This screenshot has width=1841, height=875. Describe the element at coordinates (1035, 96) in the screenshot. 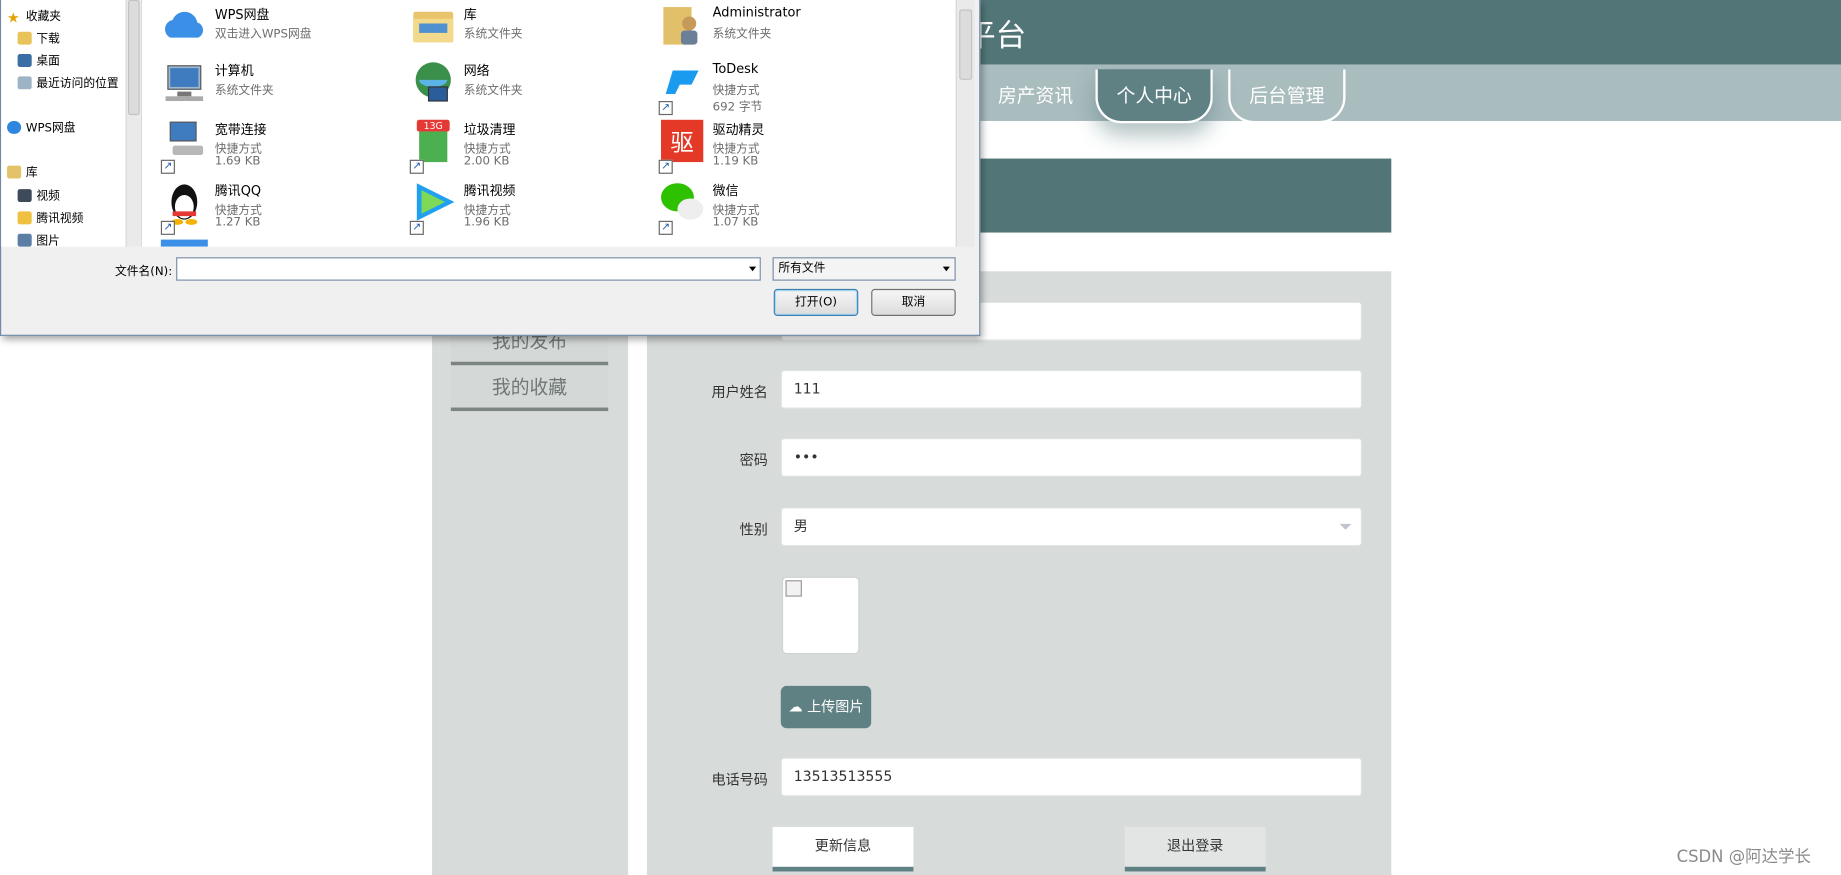

I see `tab-news: 房产资讯` at that location.